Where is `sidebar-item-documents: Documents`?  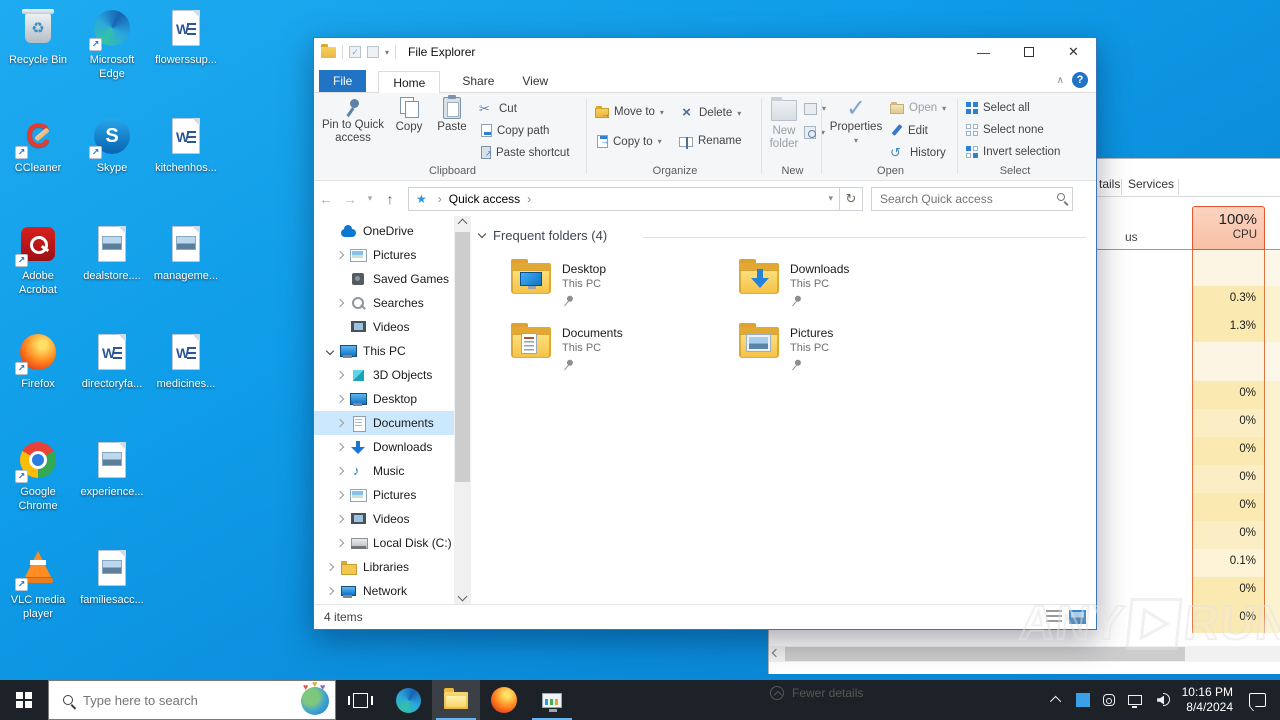
sidebar-item-documents: Documents is located at coordinates (384, 423).